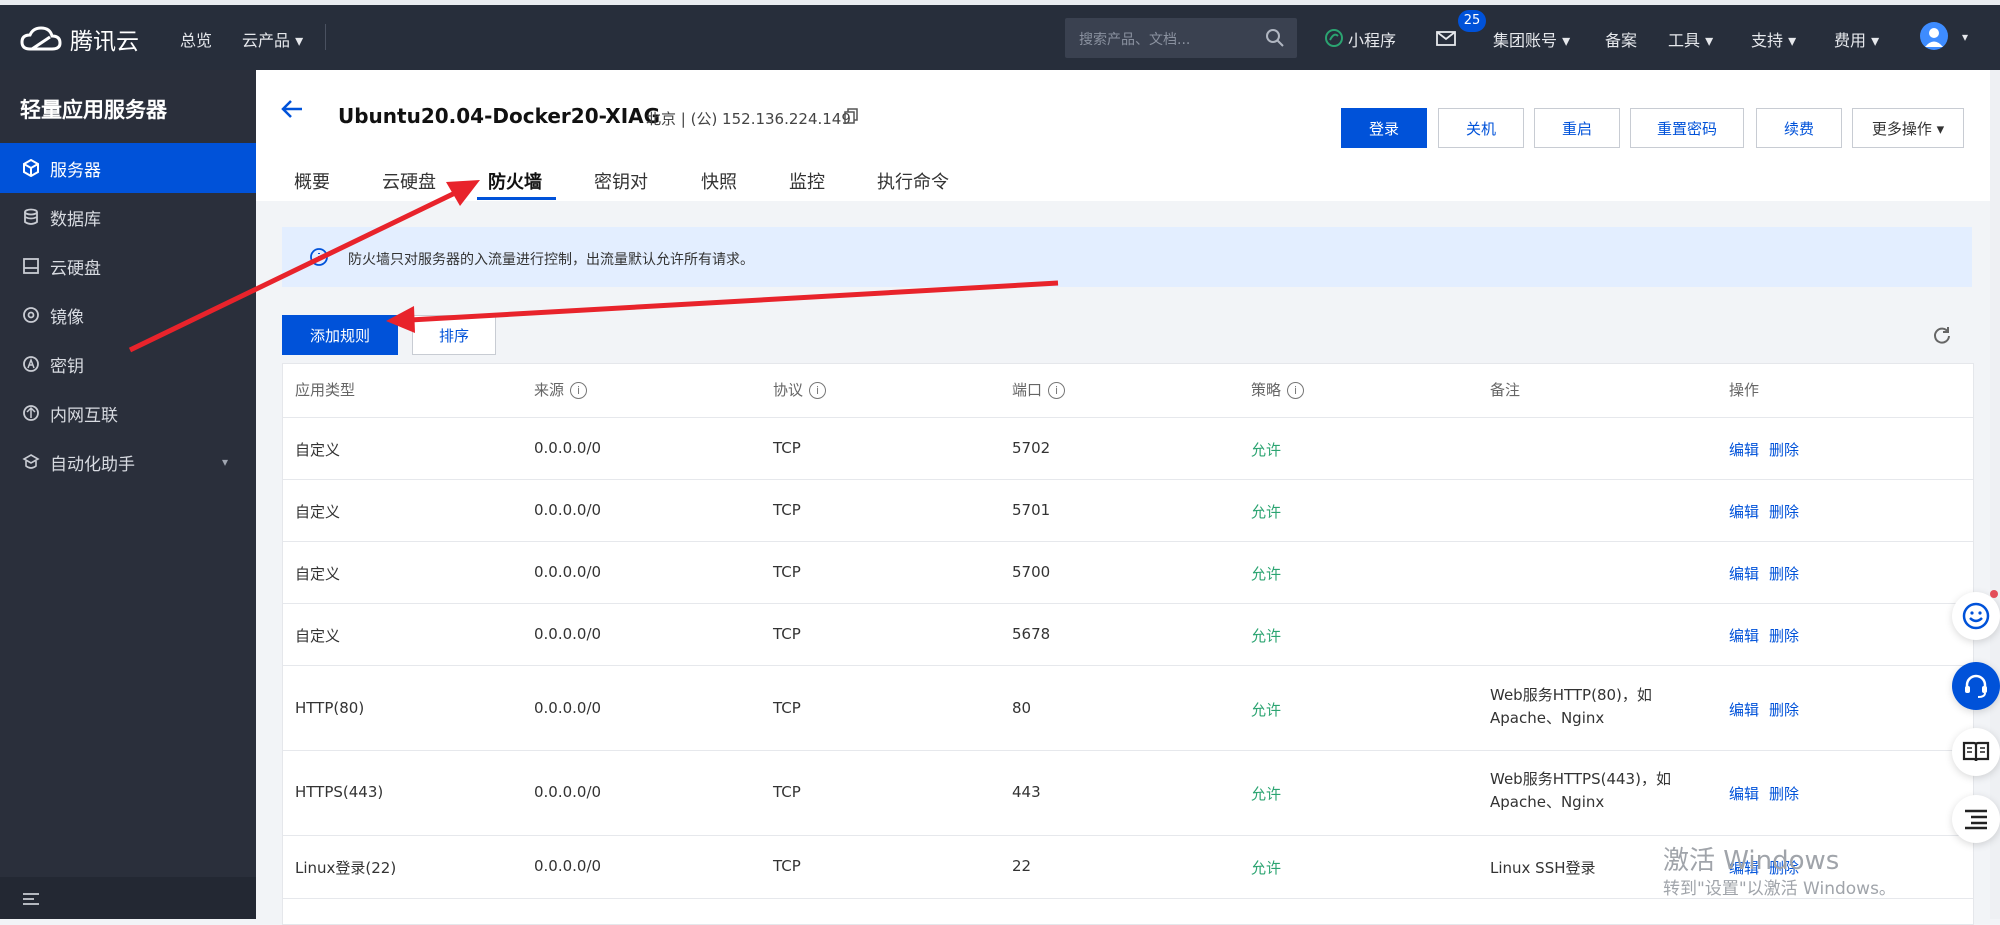 The width and height of the screenshot is (2000, 925). I want to click on book-icon, so click(1976, 751).